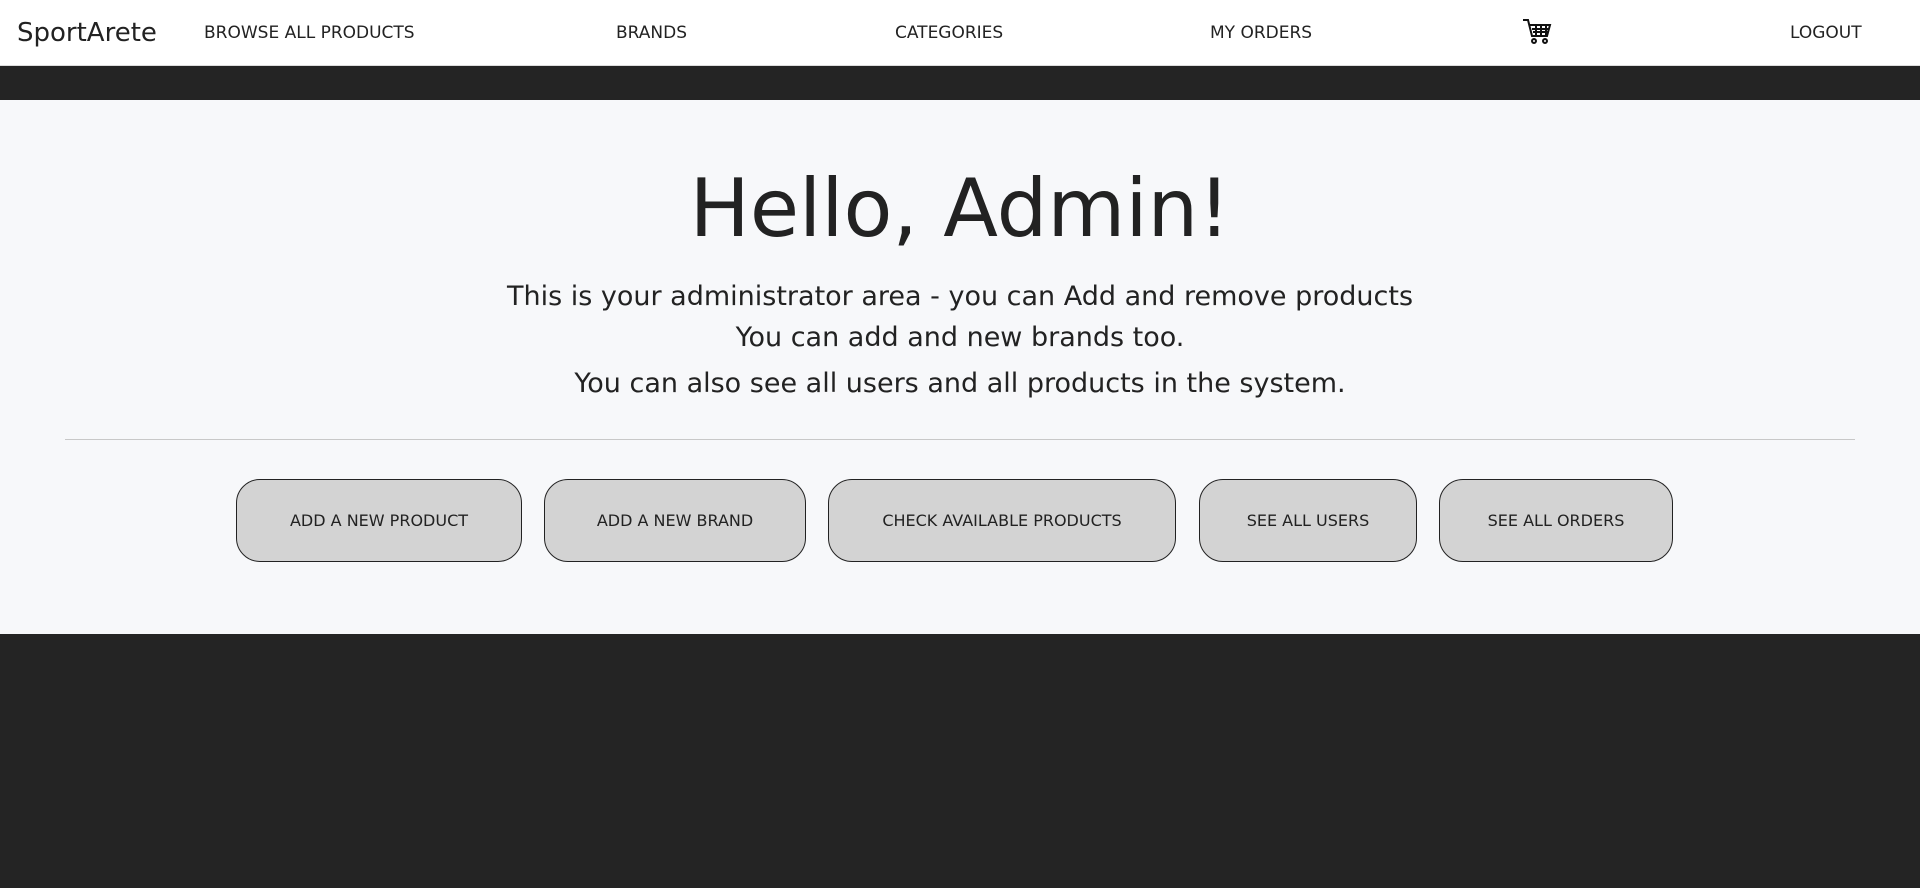  Describe the element at coordinates (1002, 520) in the screenshot. I see `check-products-button: CHECK AVAILABLE PRODUCTS` at that location.